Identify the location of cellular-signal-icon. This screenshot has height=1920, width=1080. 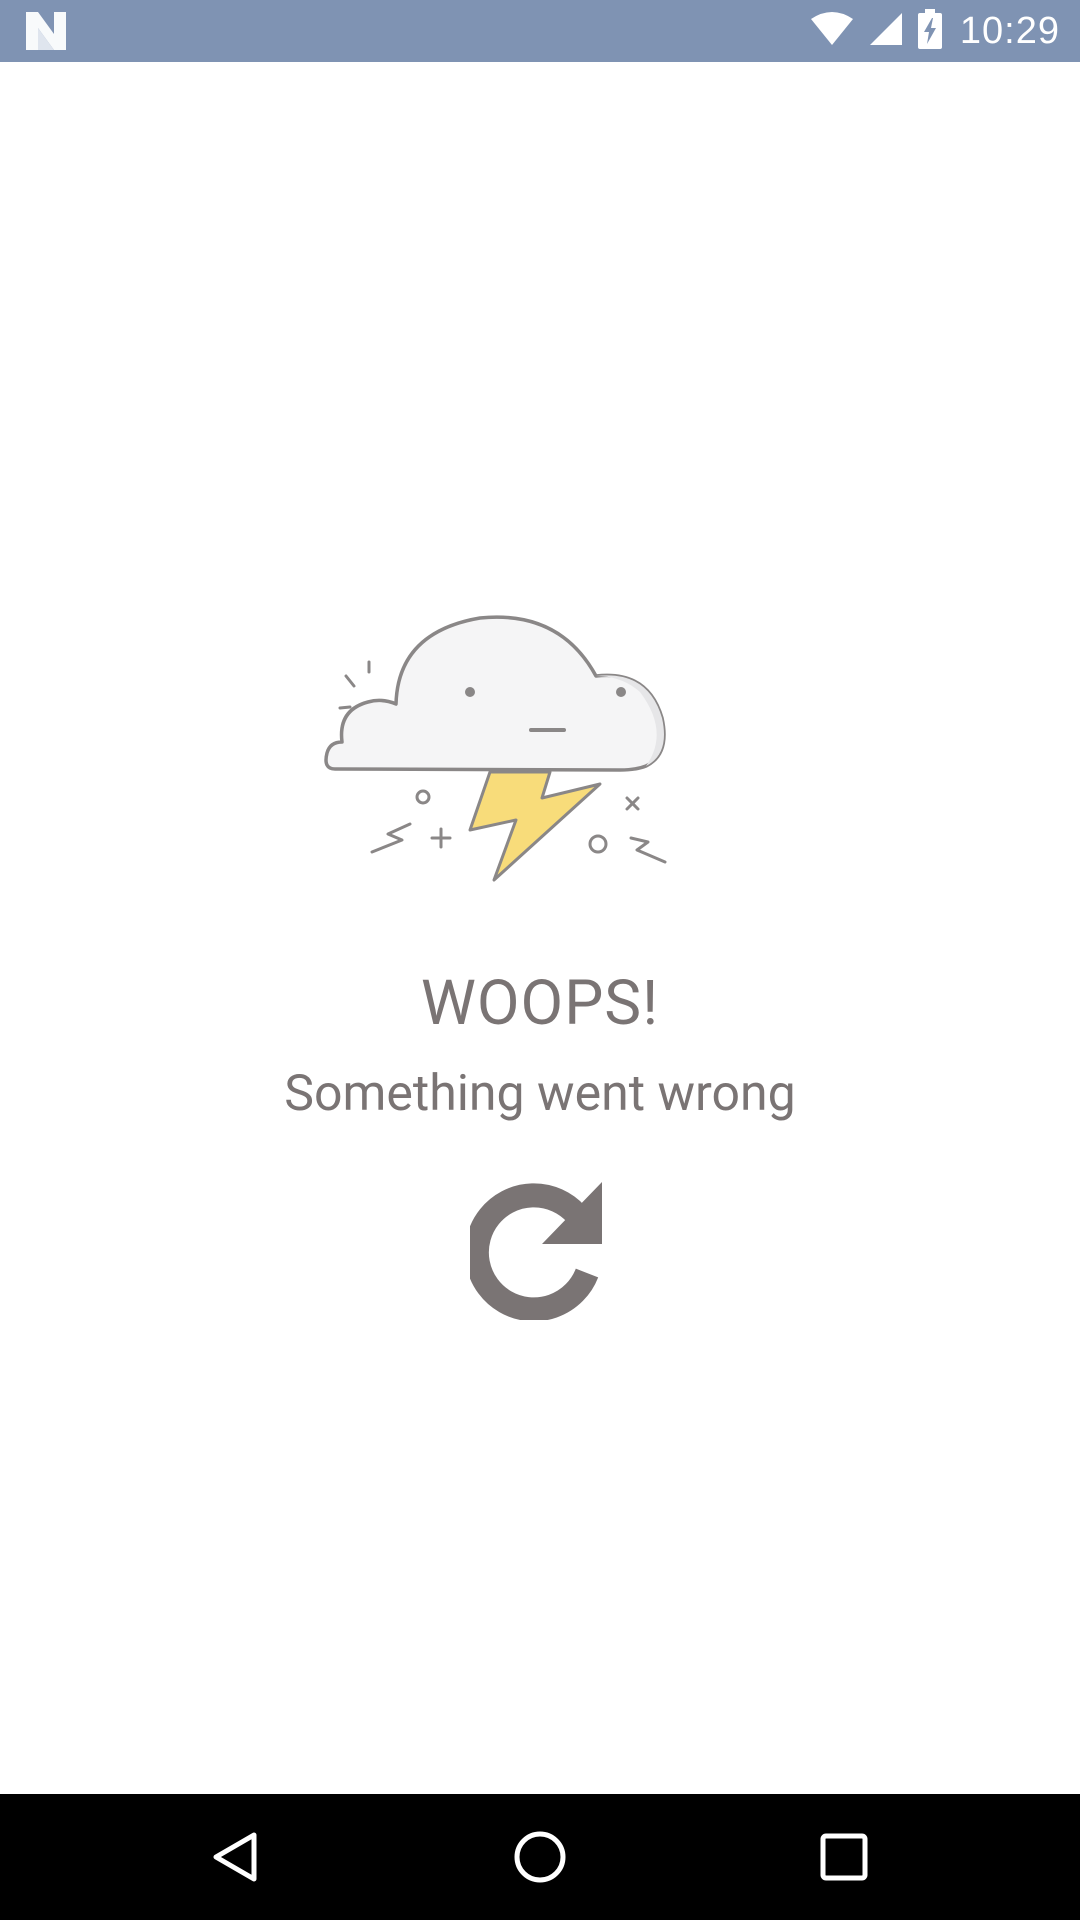
(886, 31).